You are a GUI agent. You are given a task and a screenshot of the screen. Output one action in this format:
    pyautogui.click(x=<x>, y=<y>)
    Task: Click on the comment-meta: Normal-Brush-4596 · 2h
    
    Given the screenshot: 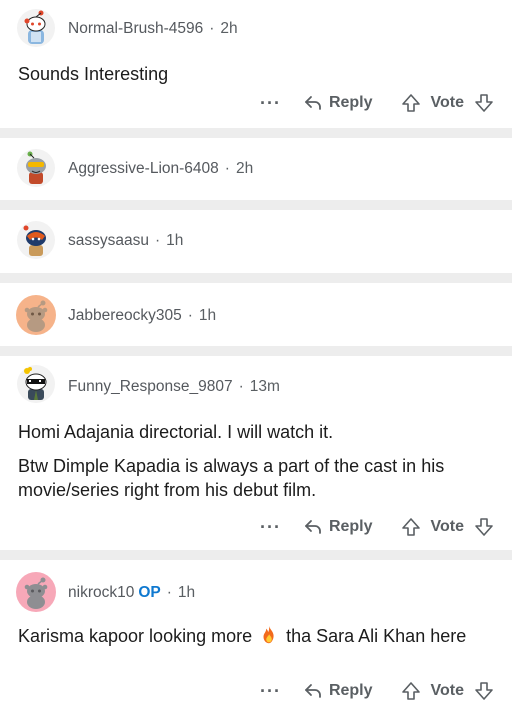 What is the action you would take?
    pyautogui.click(x=153, y=29)
    